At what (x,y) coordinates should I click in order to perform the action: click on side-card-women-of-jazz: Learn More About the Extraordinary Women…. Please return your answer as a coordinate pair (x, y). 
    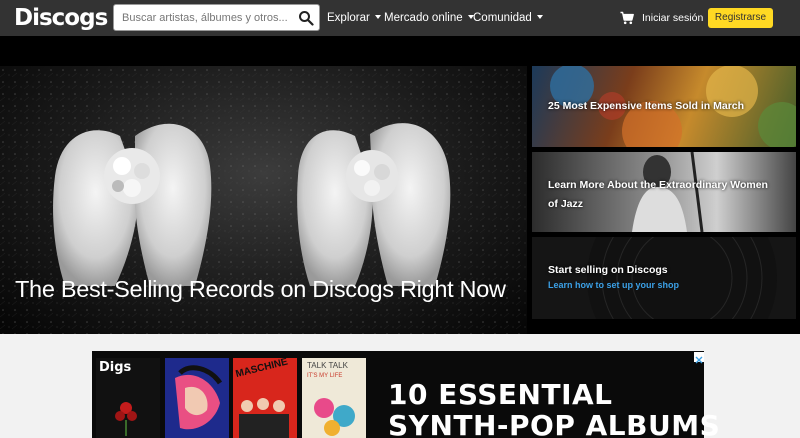
    Looking at the image, I should click on (664, 192).